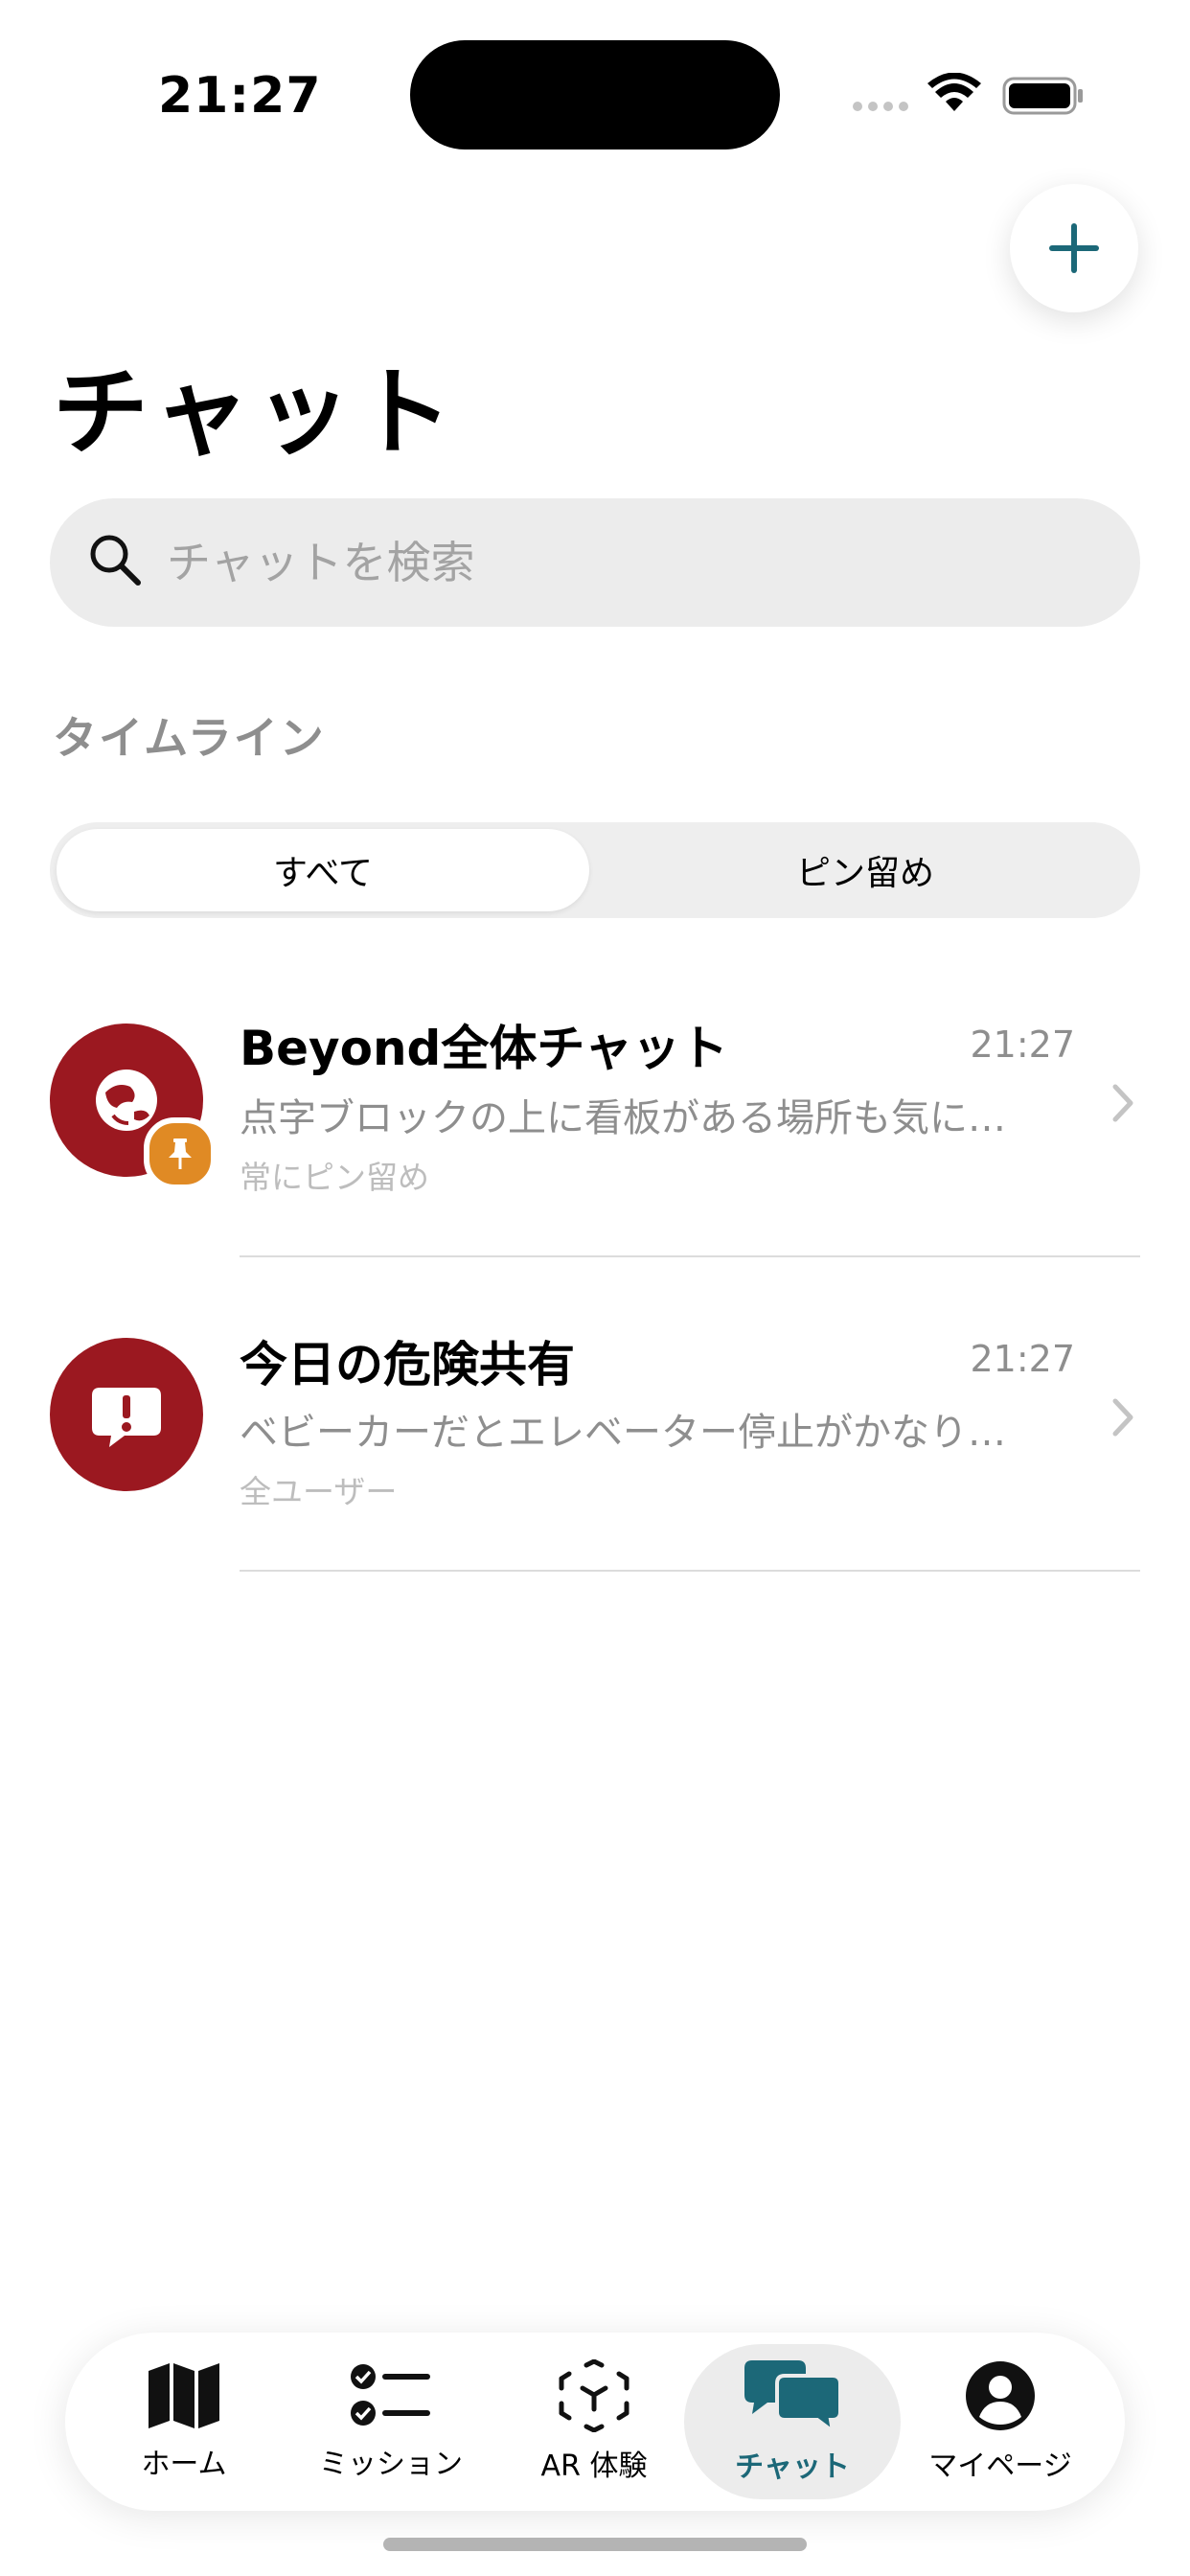 The height and width of the screenshot is (2576, 1190). Describe the element at coordinates (1001, 2395) in the screenshot. I see `person-icon` at that location.